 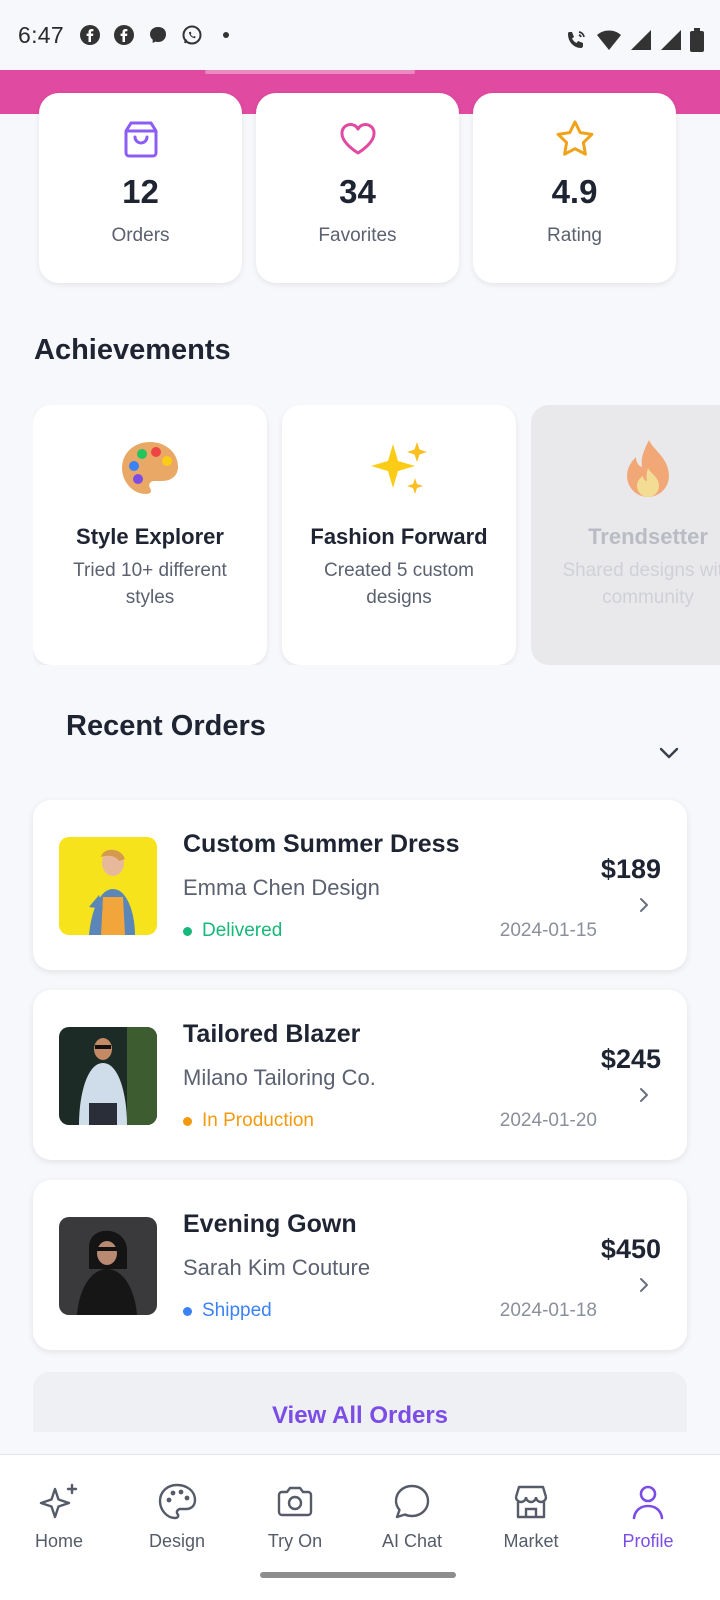 What do you see at coordinates (277, 1267) in the screenshot?
I see `order-shop: Sarah Kim Couture` at bounding box center [277, 1267].